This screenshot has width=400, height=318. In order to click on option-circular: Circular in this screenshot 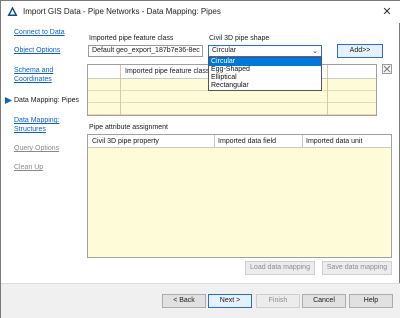, I will do `click(265, 62)`.